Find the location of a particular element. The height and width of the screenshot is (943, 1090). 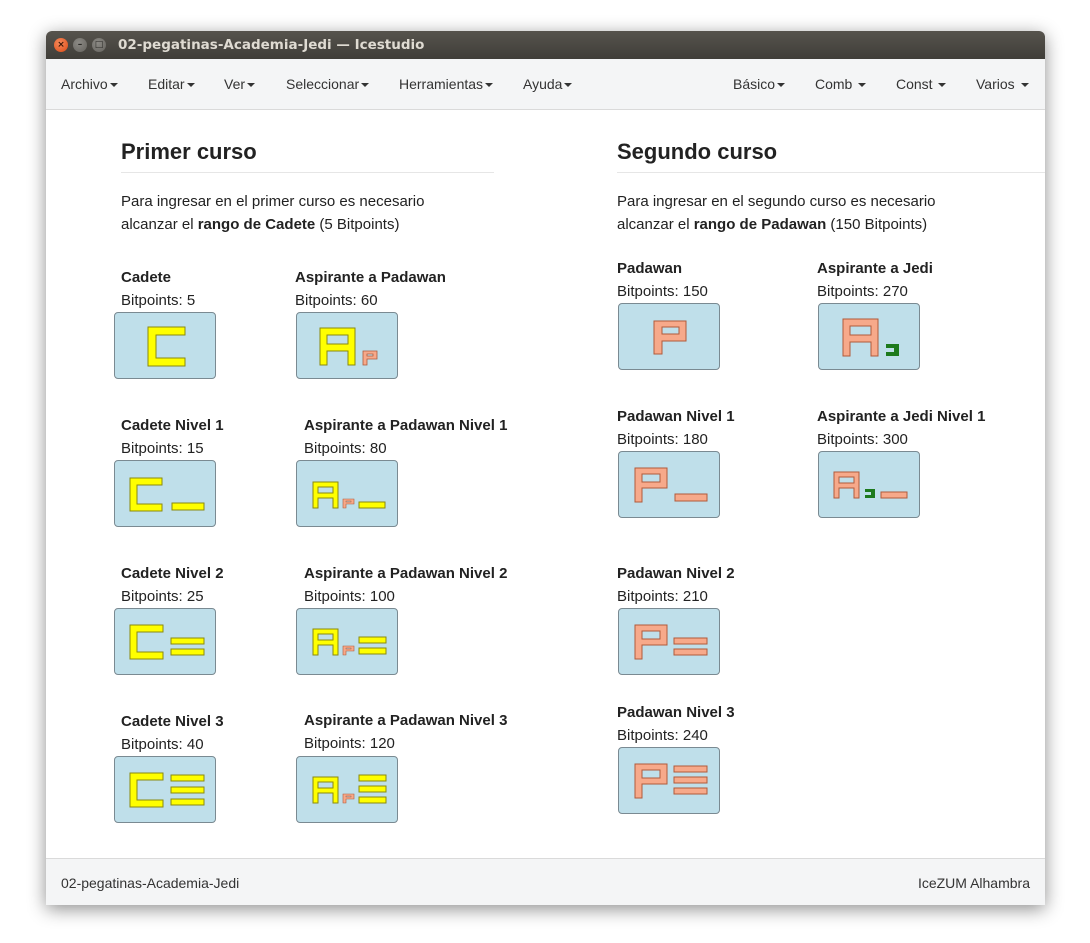

menu-basico: Básico is located at coordinates (759, 84).